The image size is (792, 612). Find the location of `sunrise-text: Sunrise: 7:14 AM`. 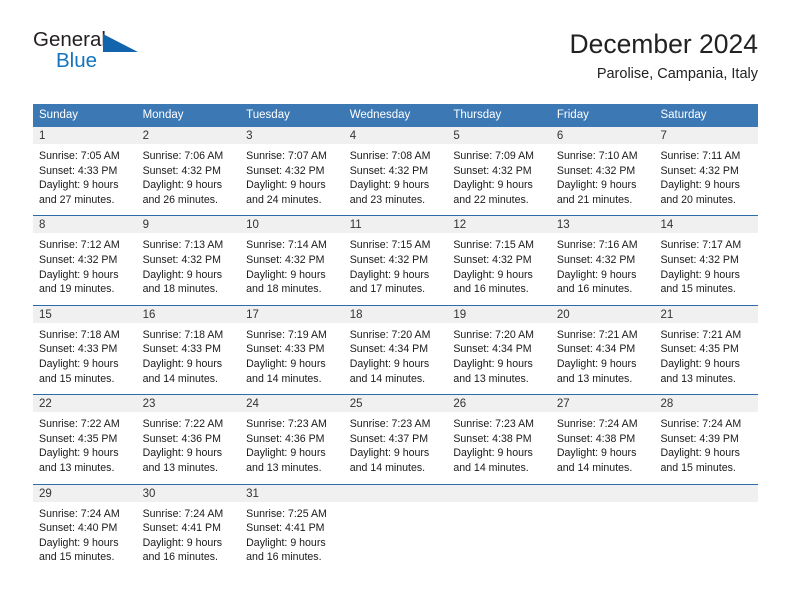

sunrise-text: Sunrise: 7:14 AM is located at coordinates (286, 245).